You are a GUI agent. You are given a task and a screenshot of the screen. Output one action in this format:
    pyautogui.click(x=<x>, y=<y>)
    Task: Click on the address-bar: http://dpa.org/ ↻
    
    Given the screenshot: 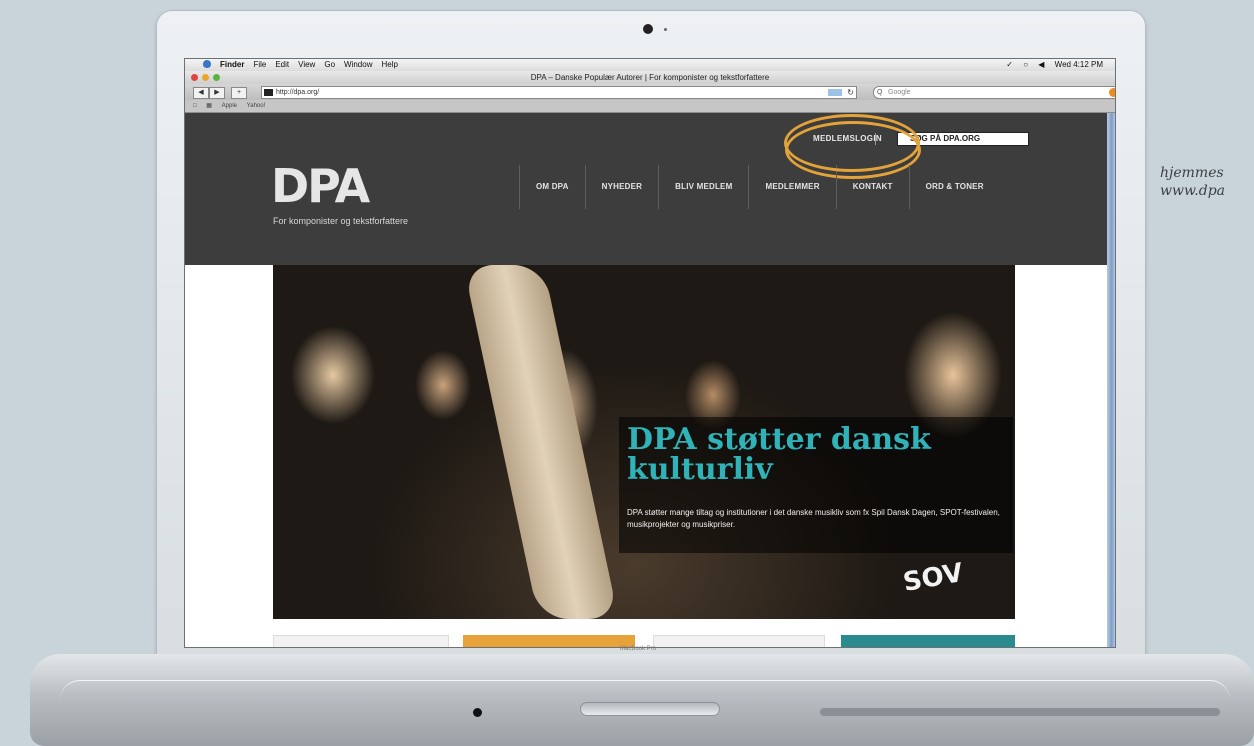 What is the action you would take?
    pyautogui.click(x=559, y=92)
    